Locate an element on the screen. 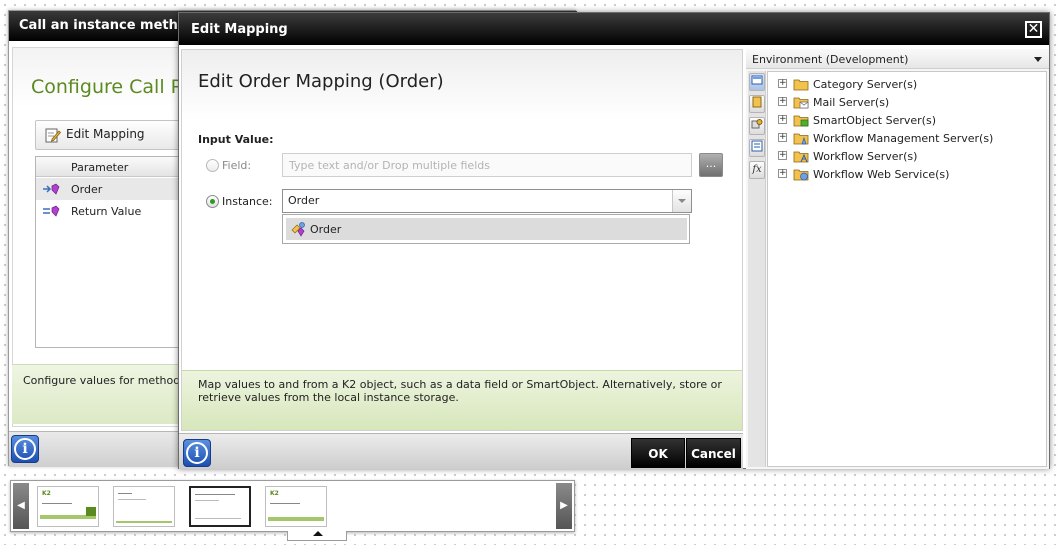 This screenshot has width=1059, height=545. tree-node-mail-servers: + Mail Server(s) is located at coordinates (907, 102).